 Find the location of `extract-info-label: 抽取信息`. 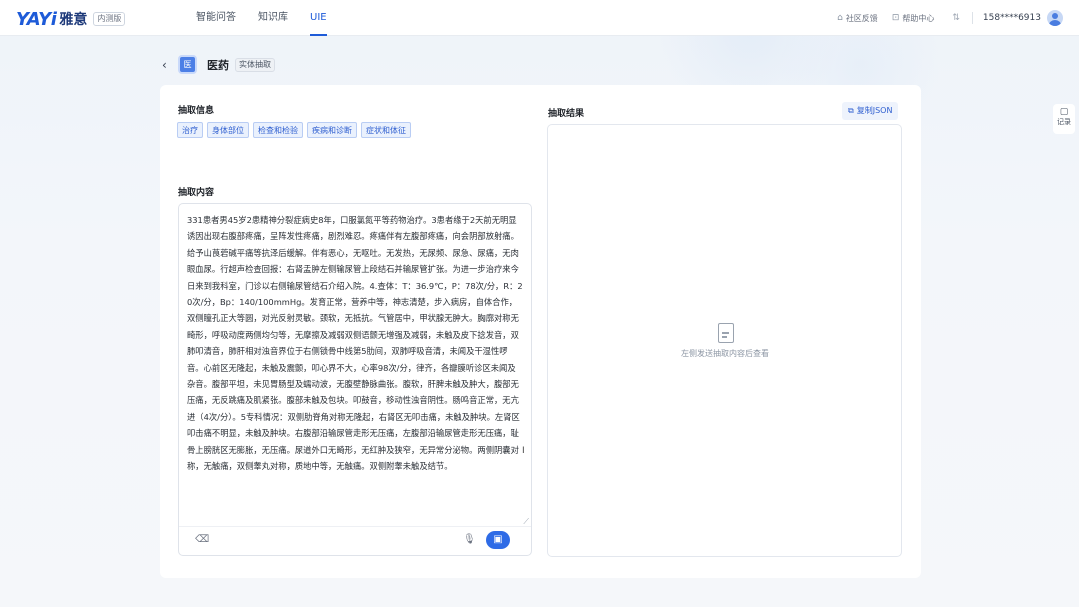

extract-info-label: 抽取信息 is located at coordinates (196, 111).